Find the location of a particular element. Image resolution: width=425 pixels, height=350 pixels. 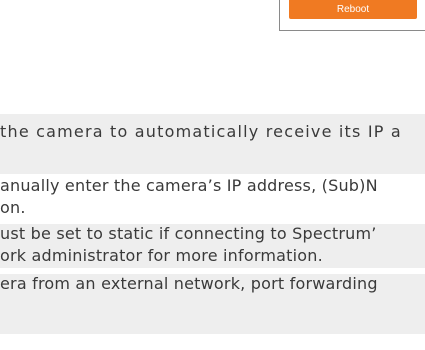

static-ip-description-end: on. is located at coordinates (13, 207).